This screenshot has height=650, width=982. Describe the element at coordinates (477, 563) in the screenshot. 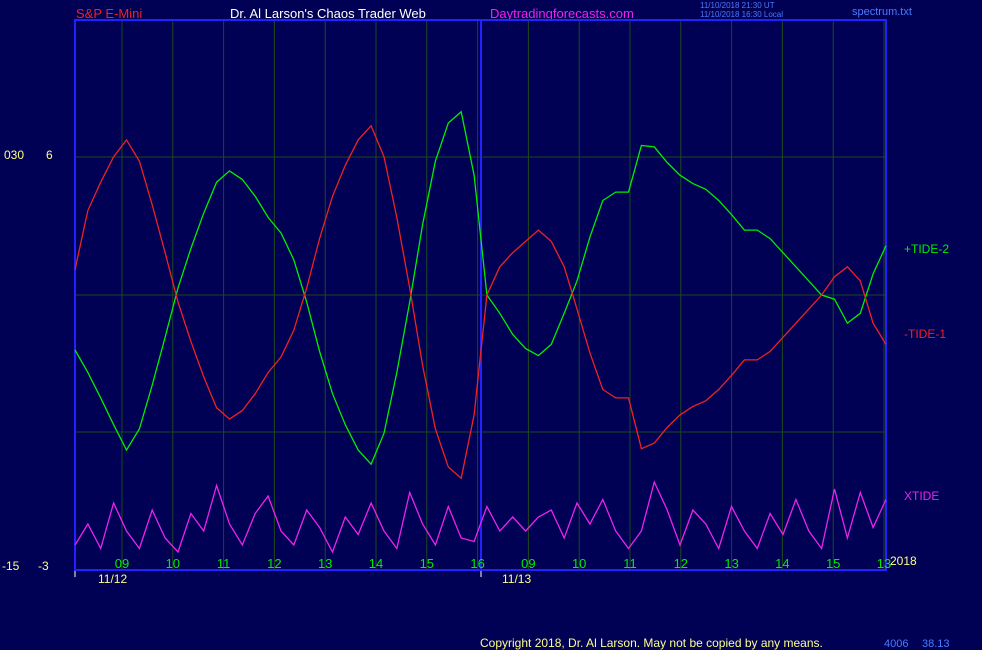

I see `x-tick-label: 16` at that location.